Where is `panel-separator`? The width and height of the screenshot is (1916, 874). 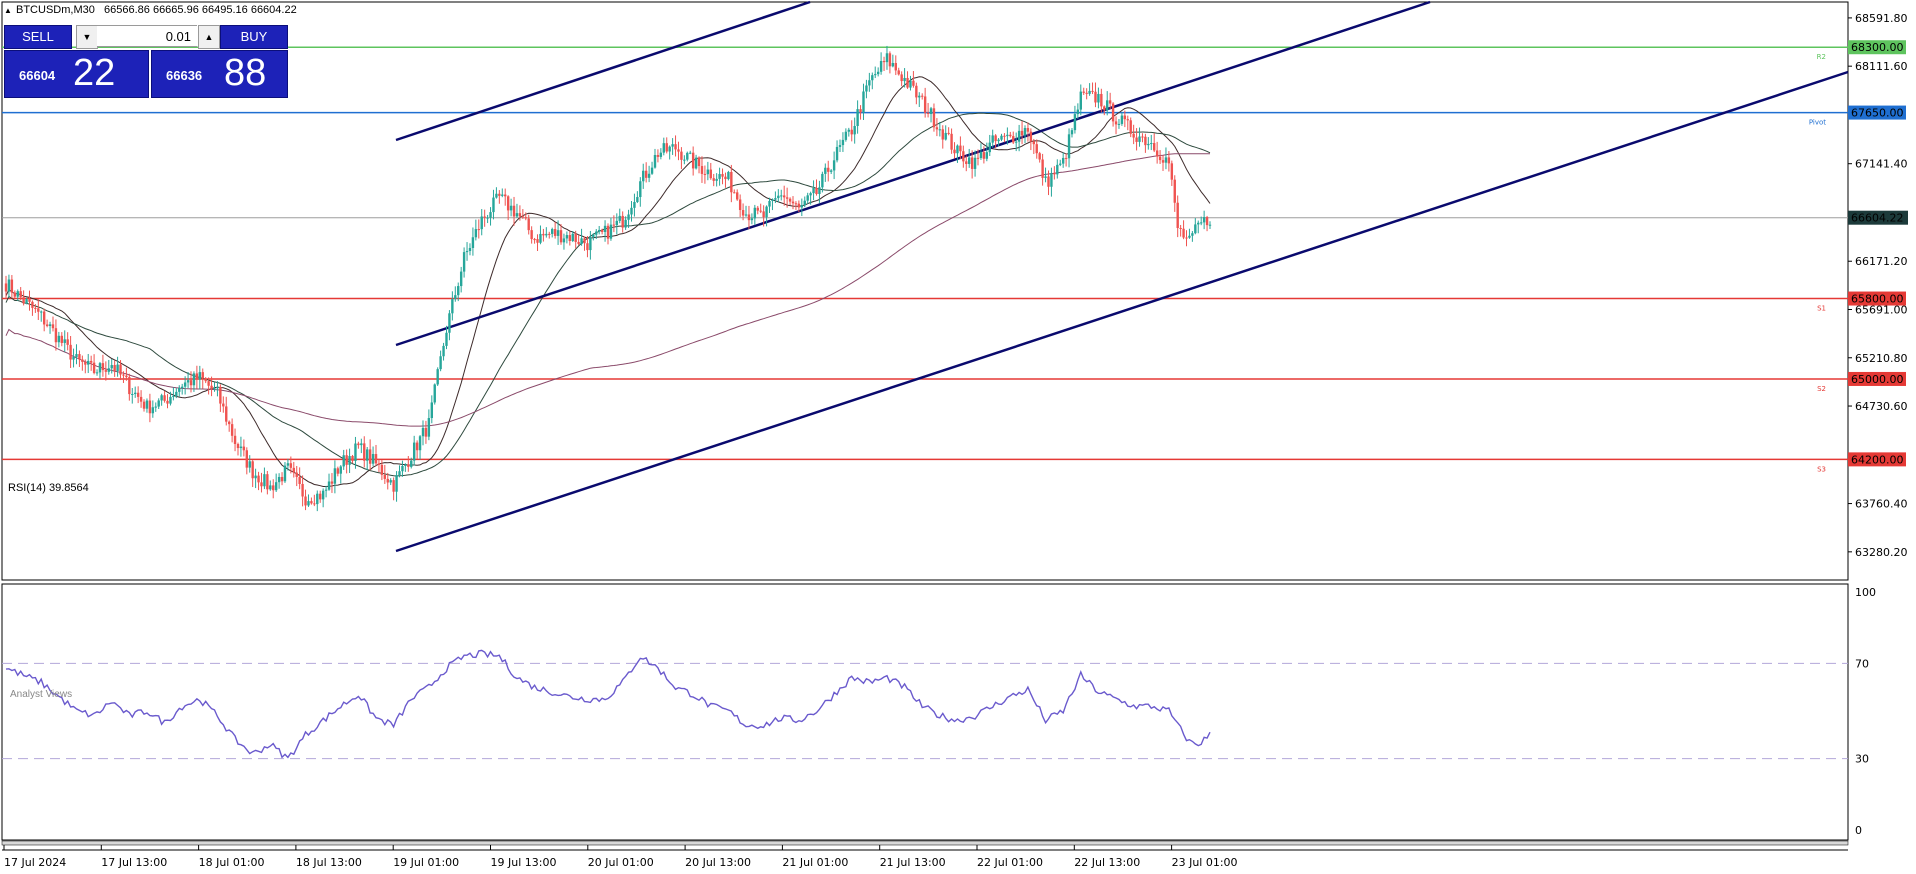 panel-separator is located at coordinates (925, 843).